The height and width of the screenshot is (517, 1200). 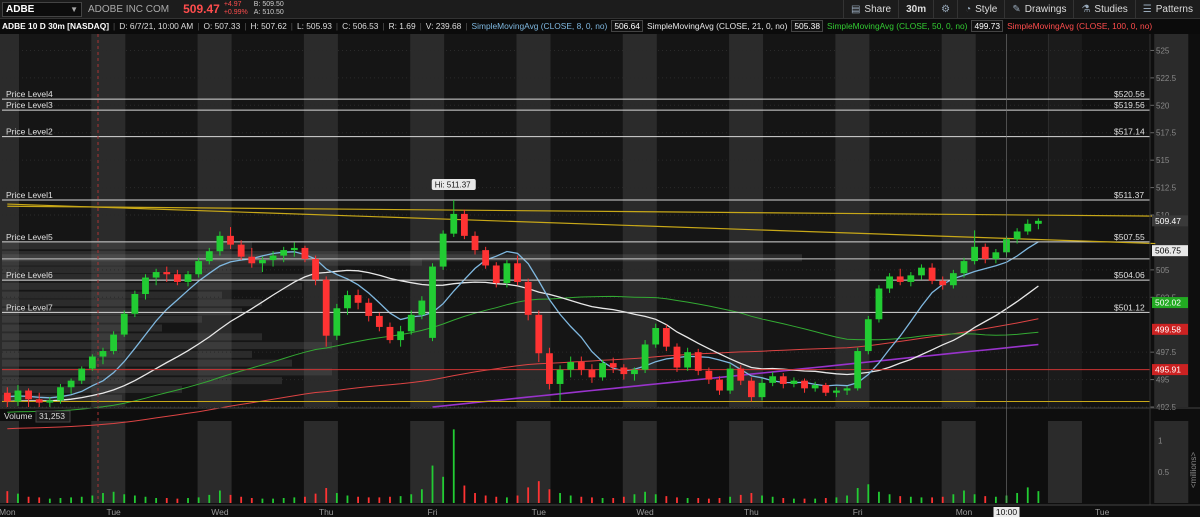 I want to click on price-marker-label: 495.91, so click(x=1168, y=370).